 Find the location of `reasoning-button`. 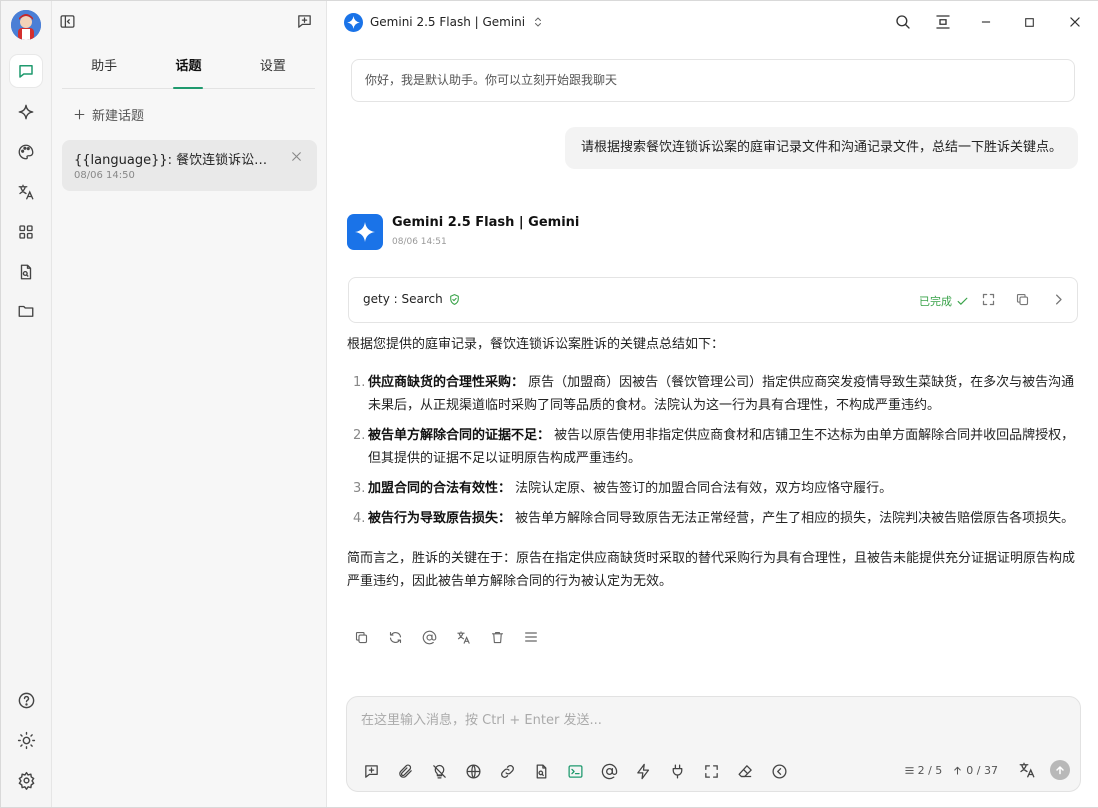

reasoning-button is located at coordinates (439, 771).